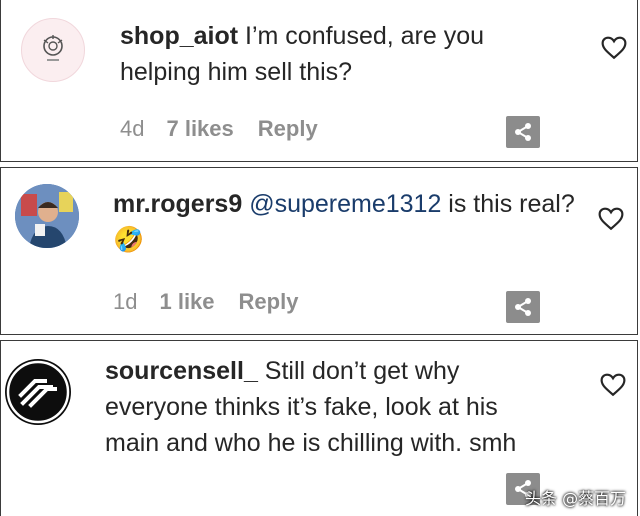 The height and width of the screenshot is (516, 640). Describe the element at coordinates (348, 222) in the screenshot. I see `comment-text: mr.rogers9 @supereme1312 is this real? 🤣` at that location.